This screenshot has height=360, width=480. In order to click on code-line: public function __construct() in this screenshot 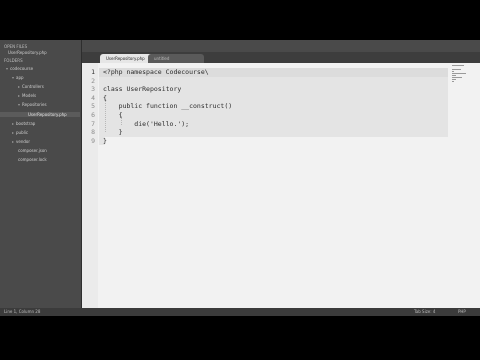, I will do `click(168, 106)`.